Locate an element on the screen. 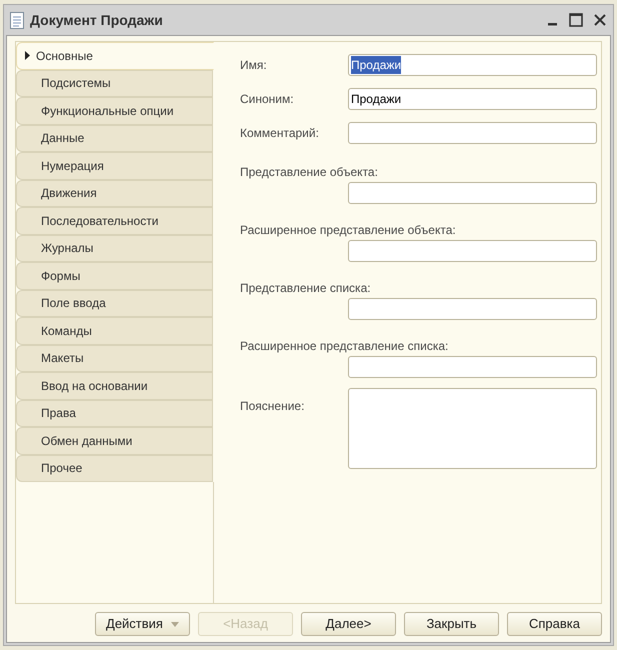 This screenshot has height=650, width=617. tab: Данные is located at coordinates (114, 138).